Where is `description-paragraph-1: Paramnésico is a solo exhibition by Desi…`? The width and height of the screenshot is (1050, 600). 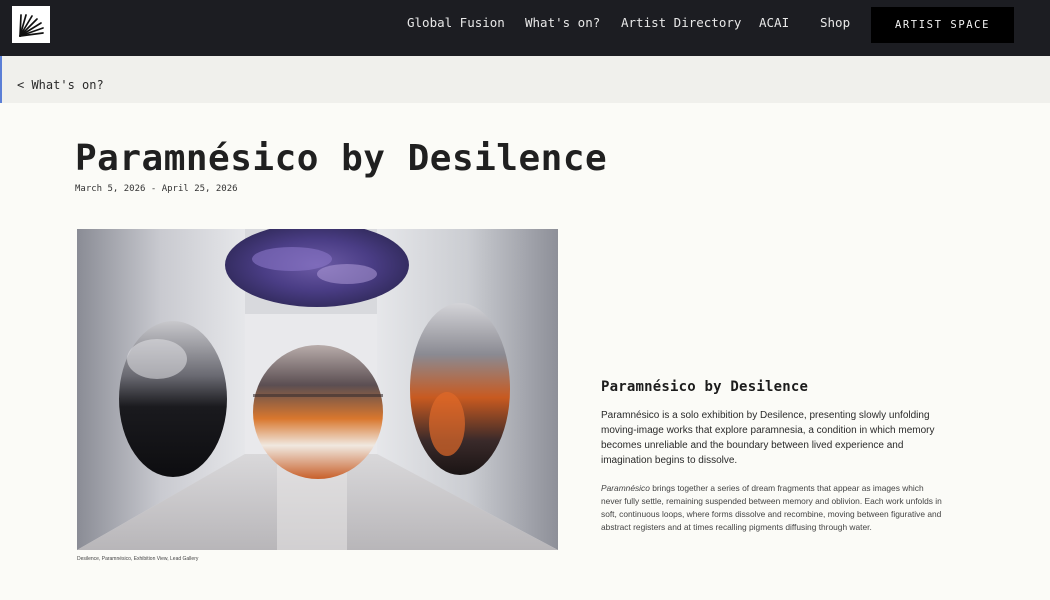
description-paragraph-1: Paramnésico is a solo exhibition by Desi… is located at coordinates (768, 438).